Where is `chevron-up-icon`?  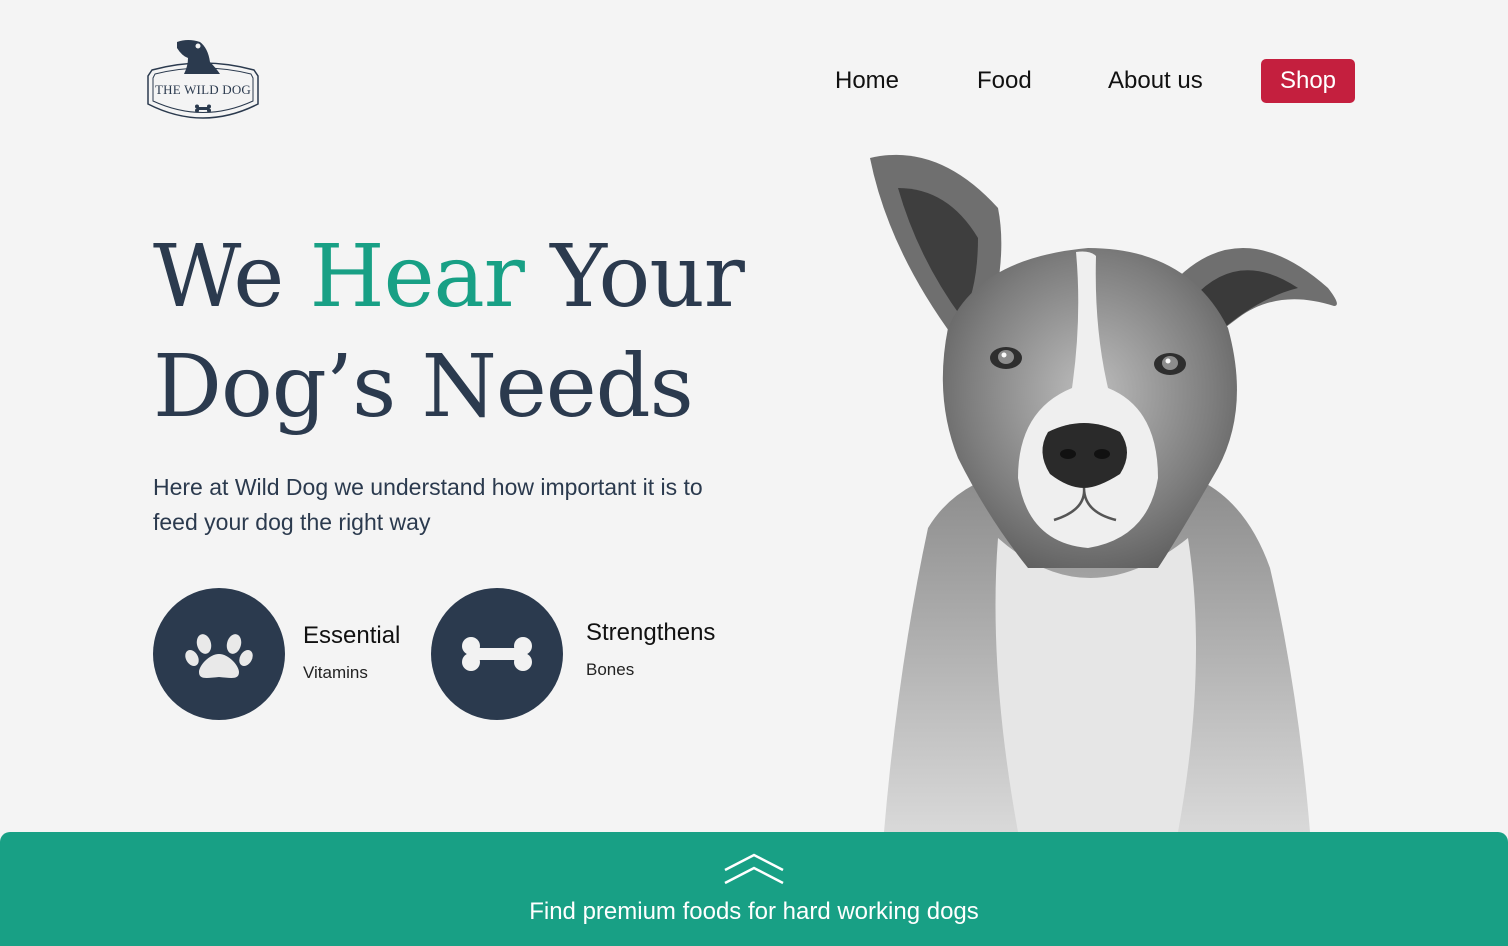 chevron-up-icon is located at coordinates (754, 869).